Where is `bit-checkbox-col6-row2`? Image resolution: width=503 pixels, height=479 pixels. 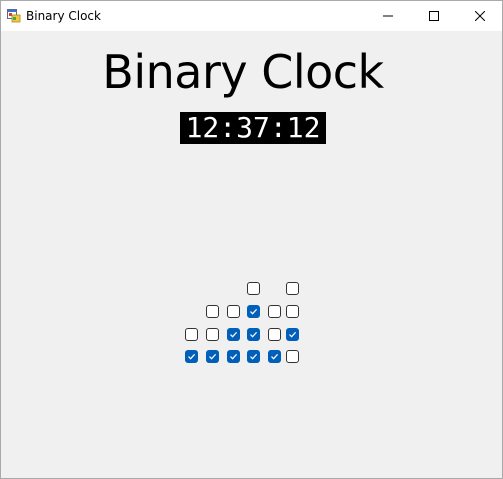
bit-checkbox-col6-row2 is located at coordinates (292, 311).